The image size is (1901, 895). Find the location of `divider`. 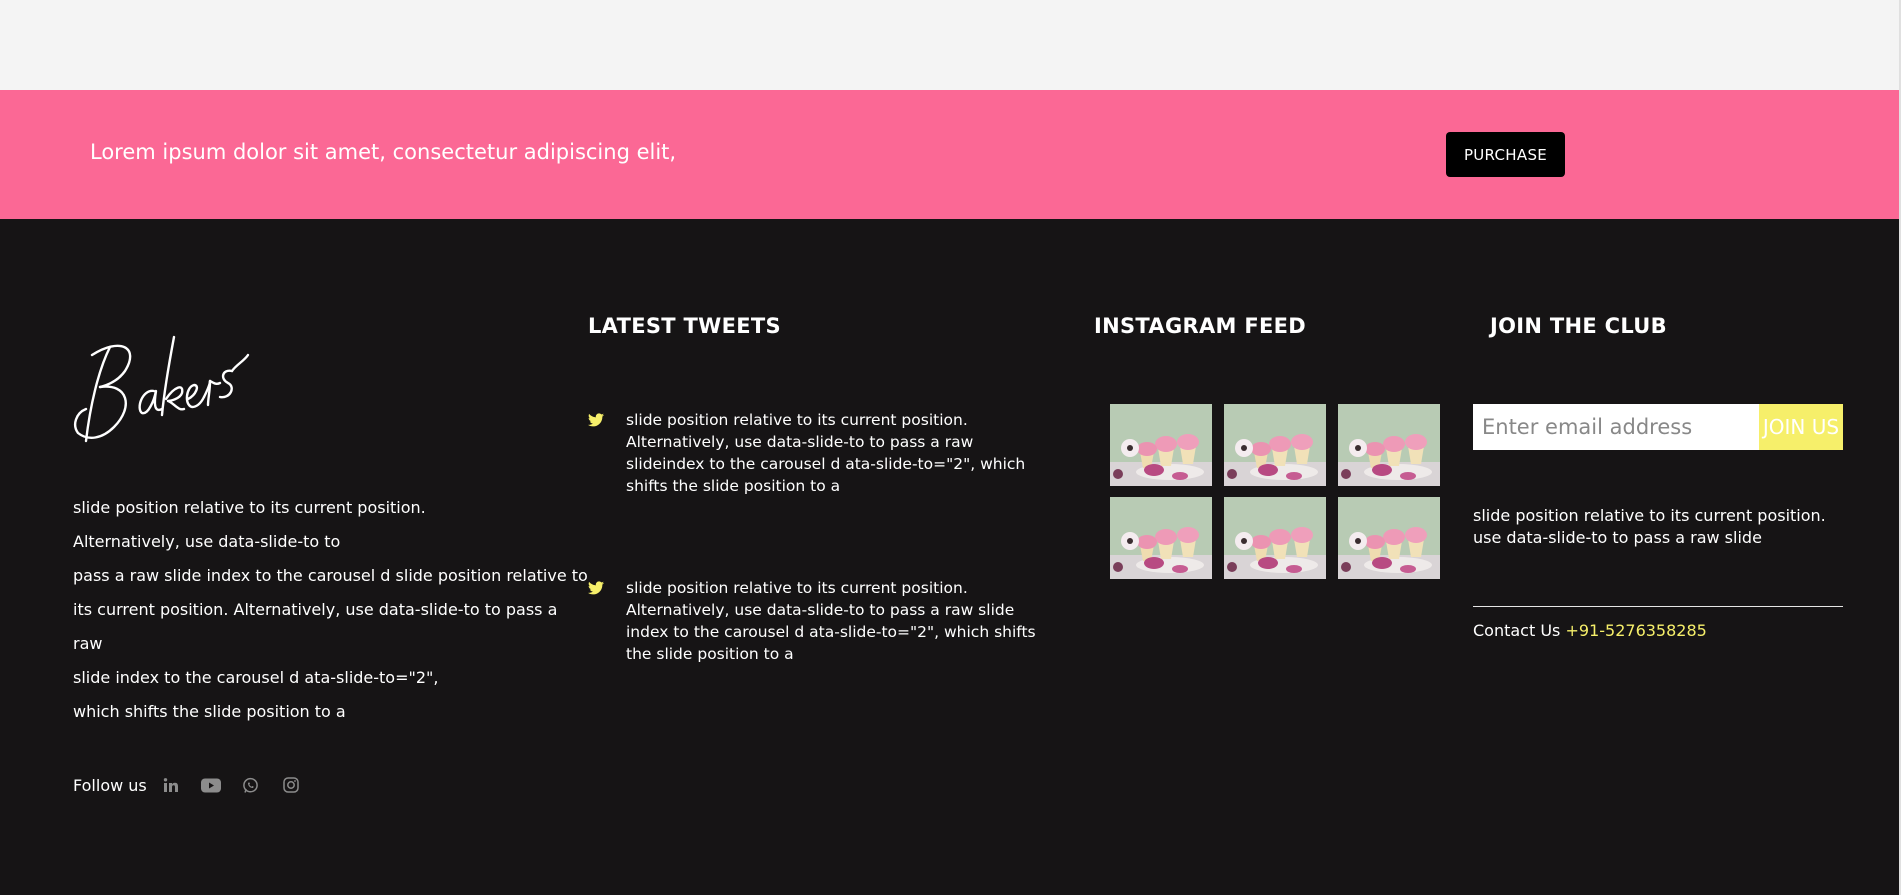

divider is located at coordinates (1658, 606).